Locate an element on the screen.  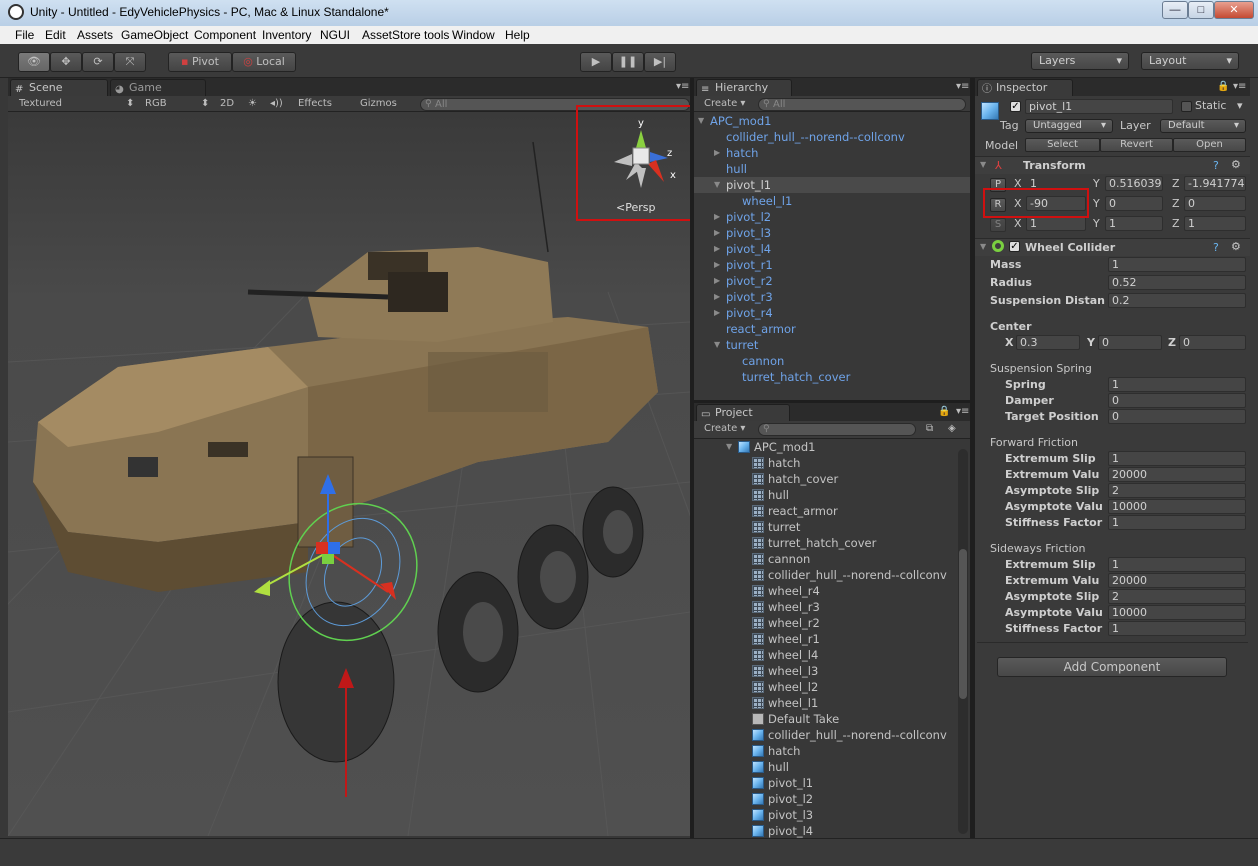
hierarchy-item: ▶ pivot_l4 is located at coordinates (832, 249).